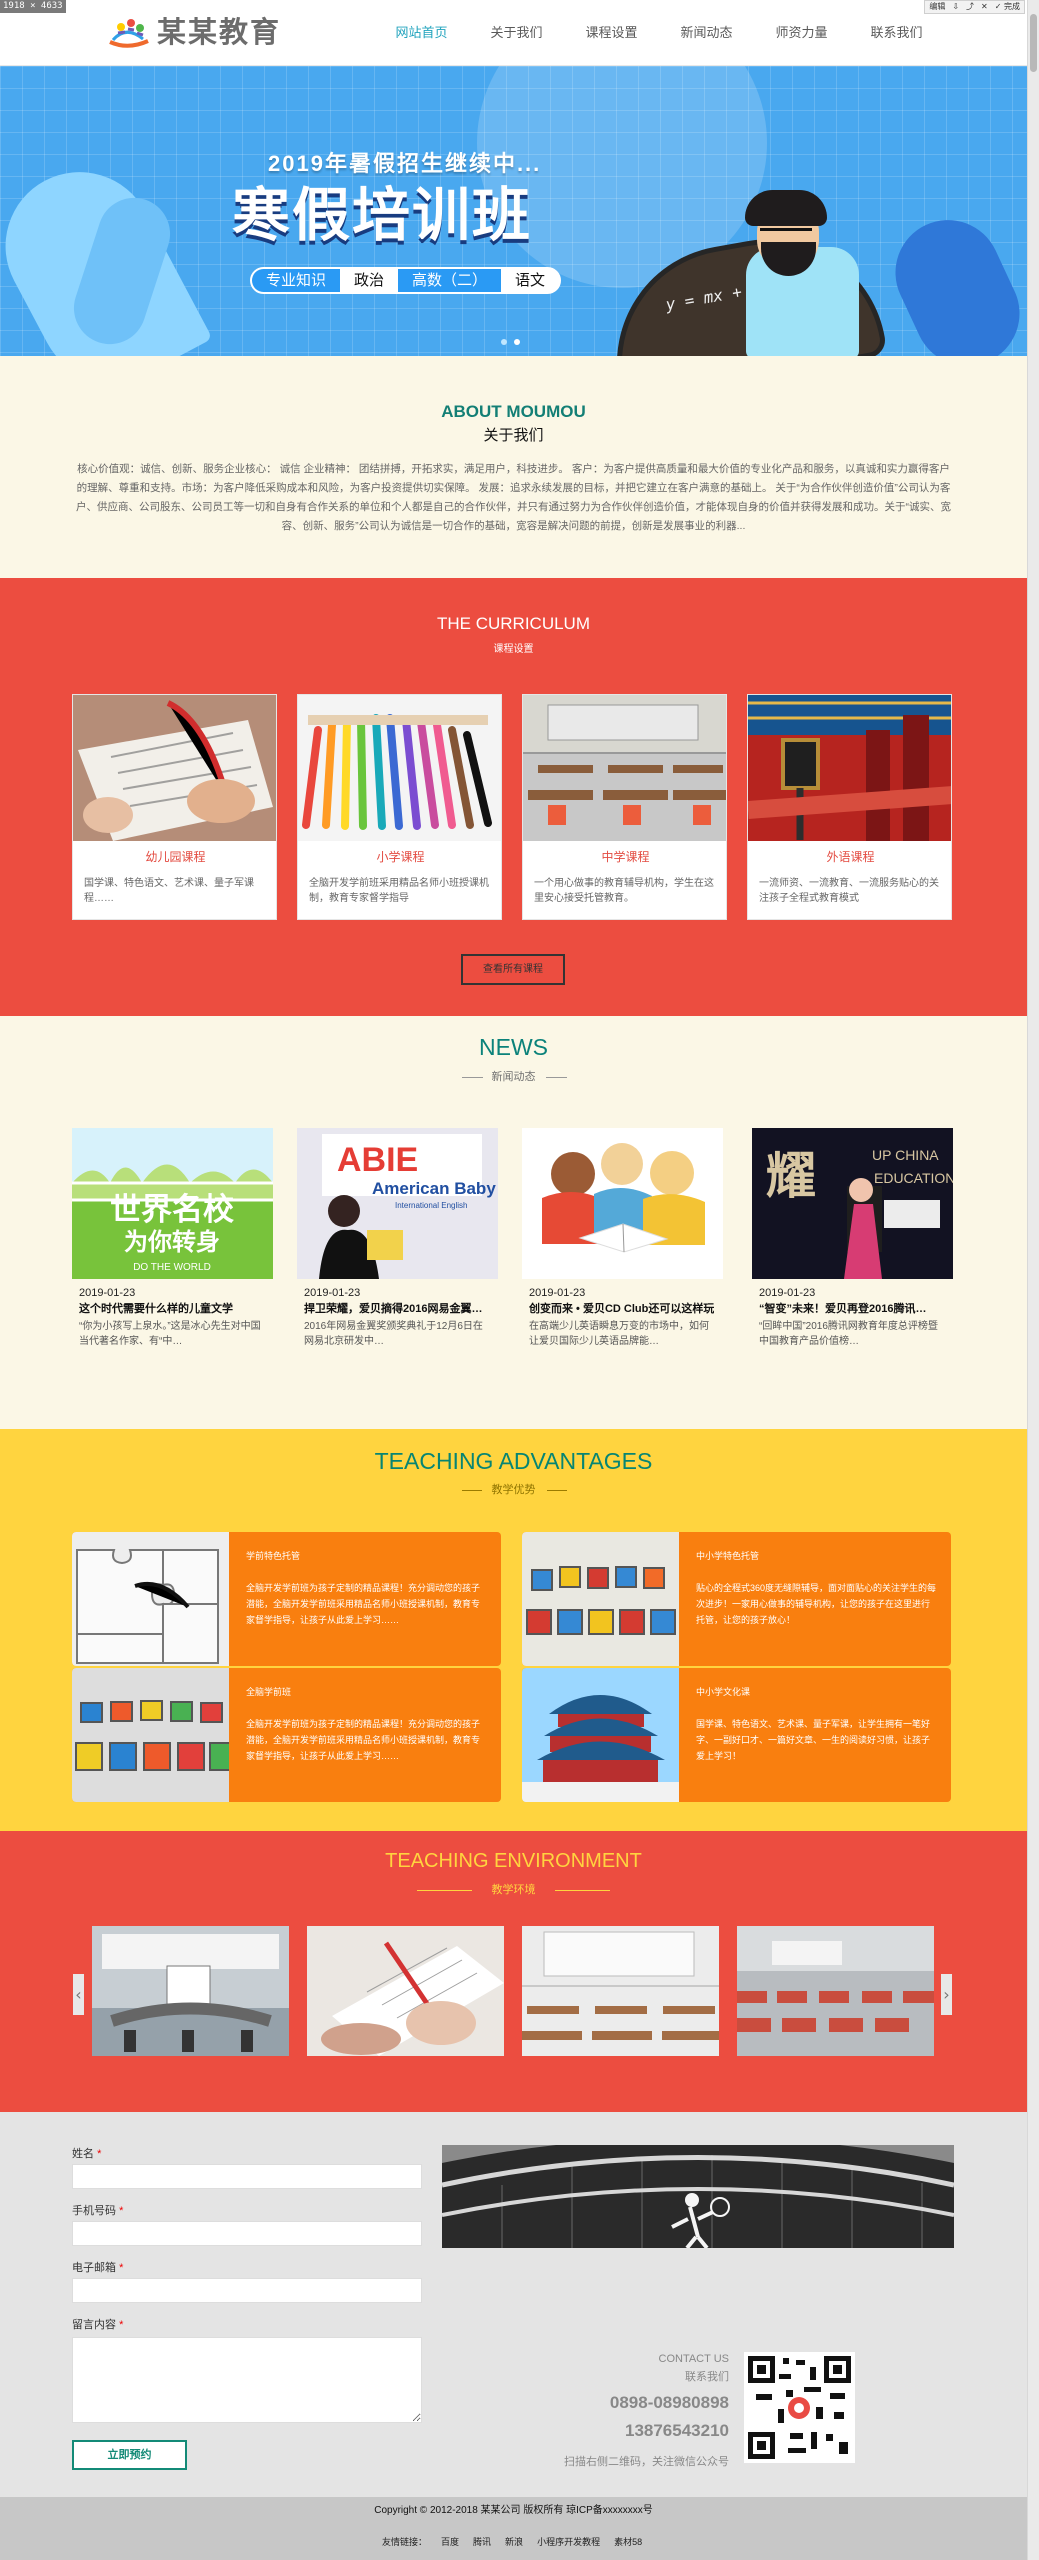  What do you see at coordinates (955, 7) in the screenshot?
I see `download-icon: ⇩` at bounding box center [955, 7].